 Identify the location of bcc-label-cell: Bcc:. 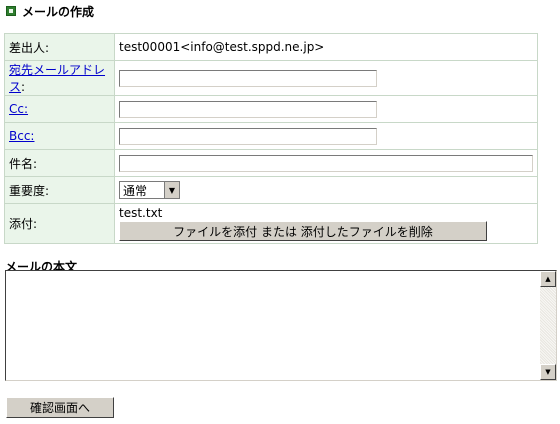
(59, 136).